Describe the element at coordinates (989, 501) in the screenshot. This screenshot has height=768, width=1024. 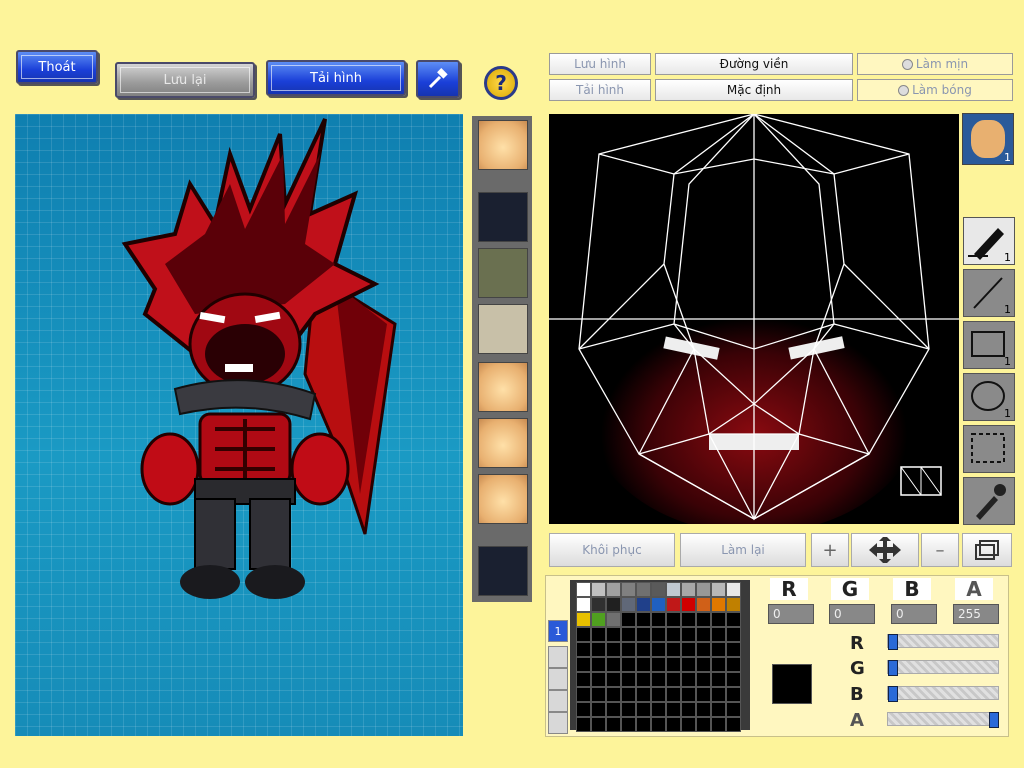
I see `eyedropper-tool` at that location.